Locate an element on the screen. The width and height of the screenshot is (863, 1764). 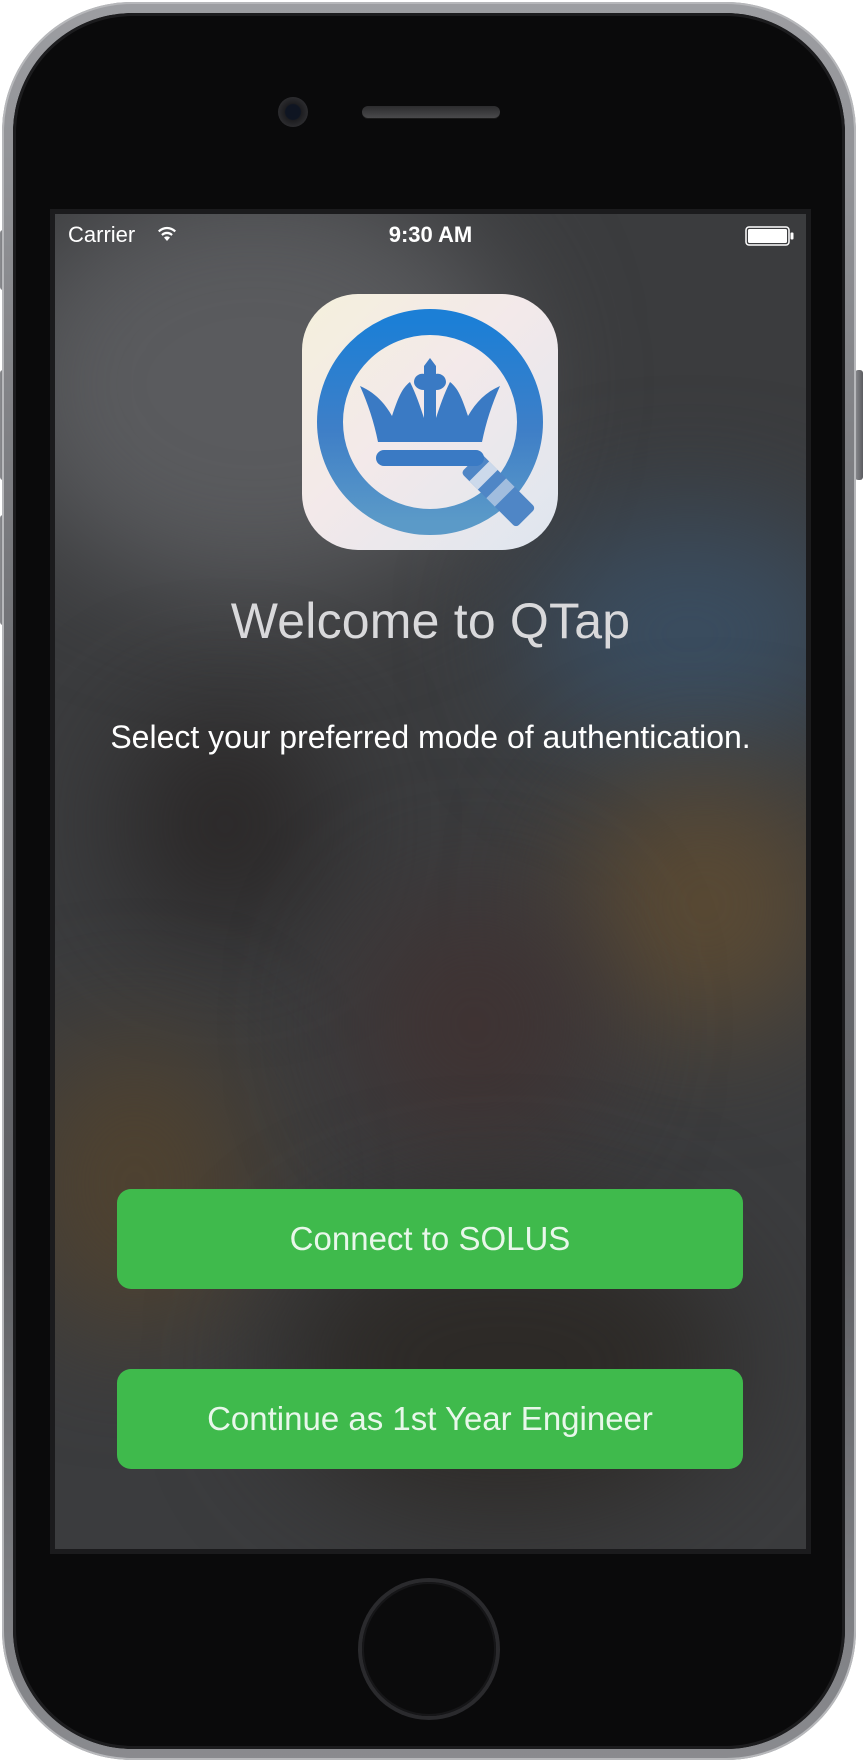
power-button is located at coordinates (859, 425).